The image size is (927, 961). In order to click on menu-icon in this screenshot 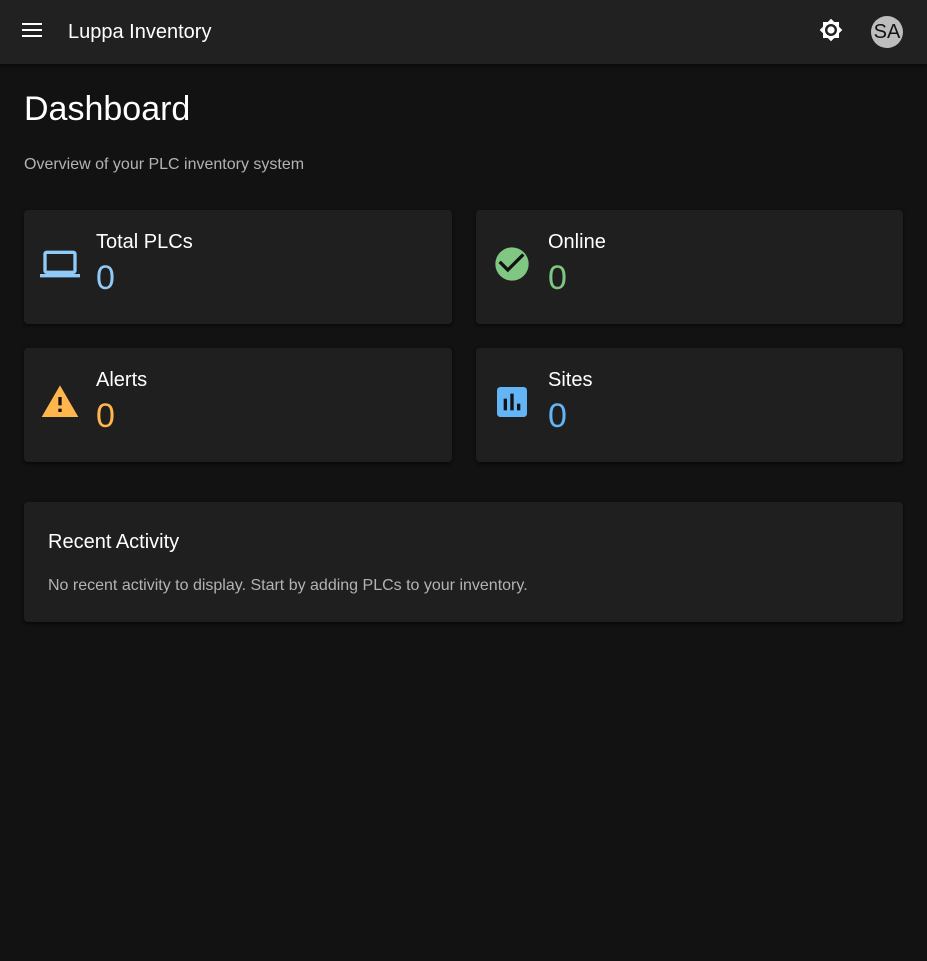, I will do `click(32, 32)`.